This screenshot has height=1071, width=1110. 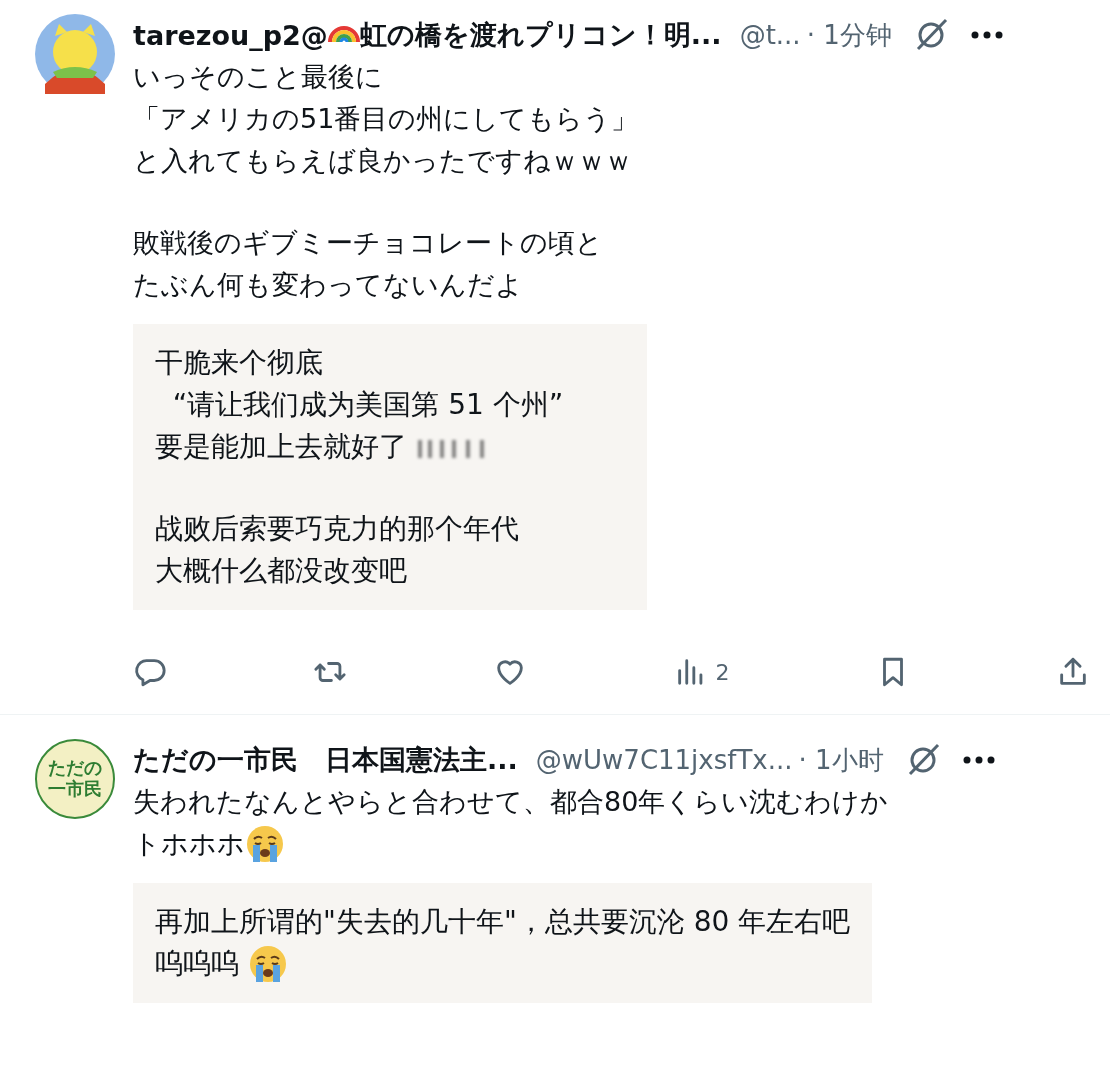 What do you see at coordinates (386, 119) in the screenshot?
I see `post-text: 「アメリカの51番目の州にしてもらう」` at bounding box center [386, 119].